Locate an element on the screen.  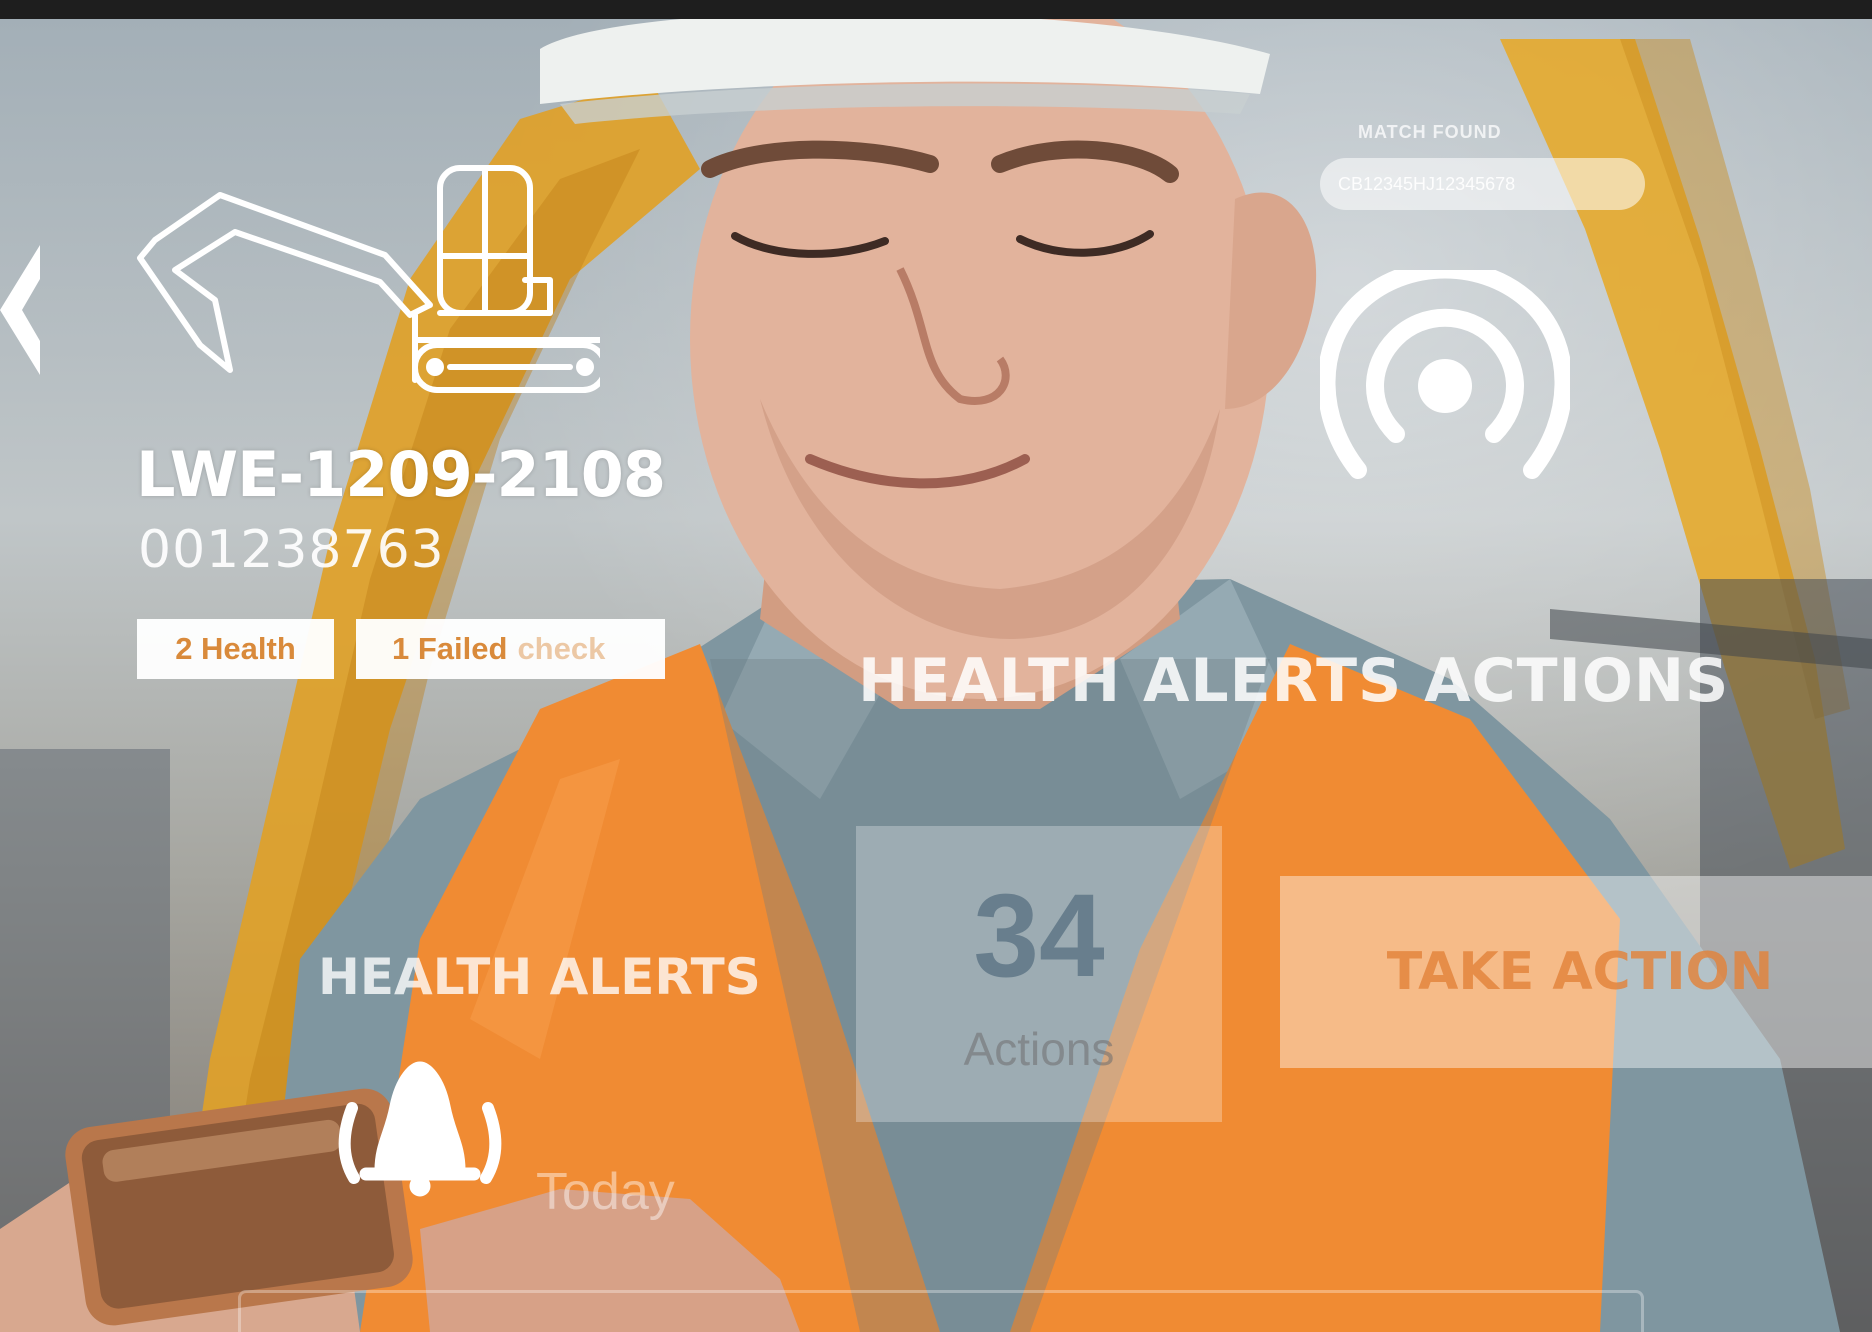
failed-check-rest: check is located at coordinates (561, 648).